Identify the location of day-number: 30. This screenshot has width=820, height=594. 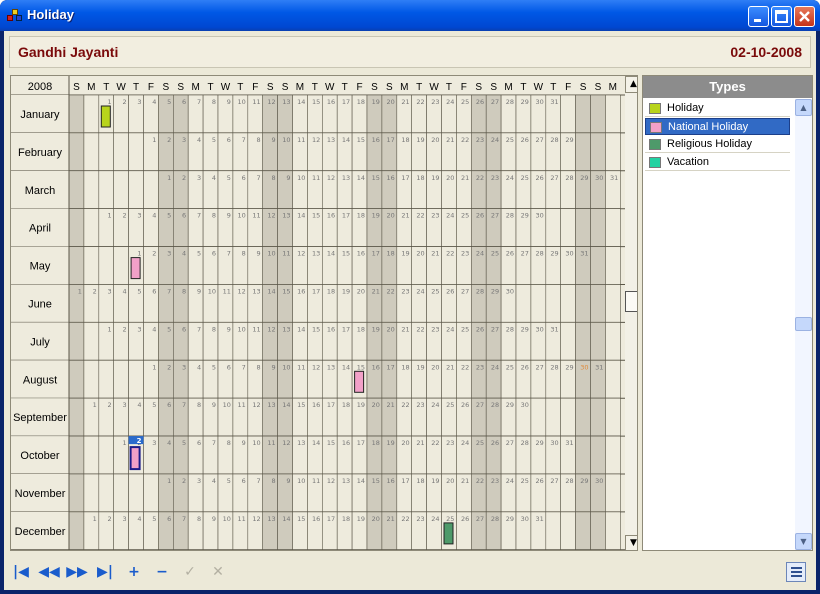
(584, 367).